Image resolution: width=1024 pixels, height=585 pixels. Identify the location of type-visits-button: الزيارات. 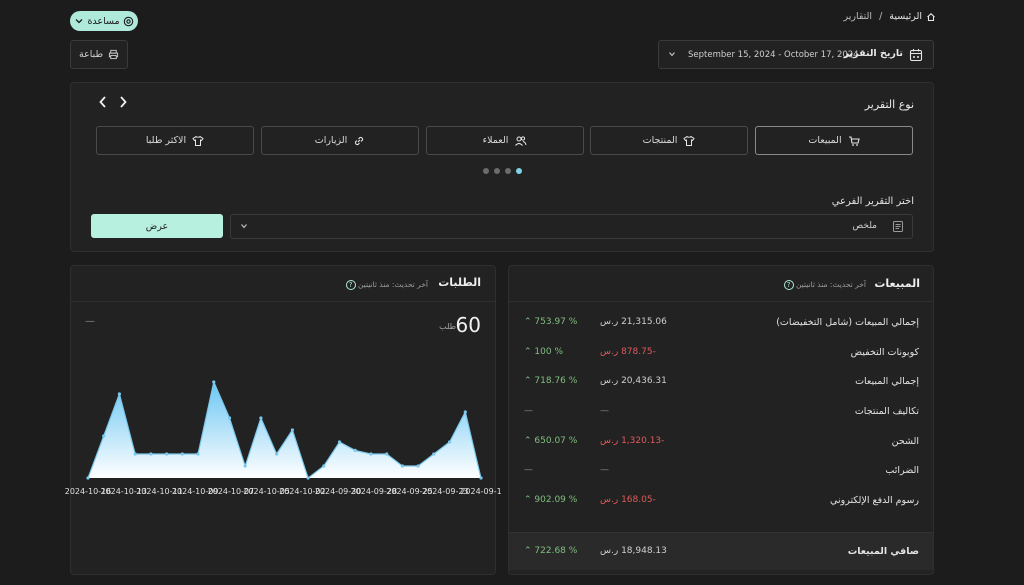
(340, 140).